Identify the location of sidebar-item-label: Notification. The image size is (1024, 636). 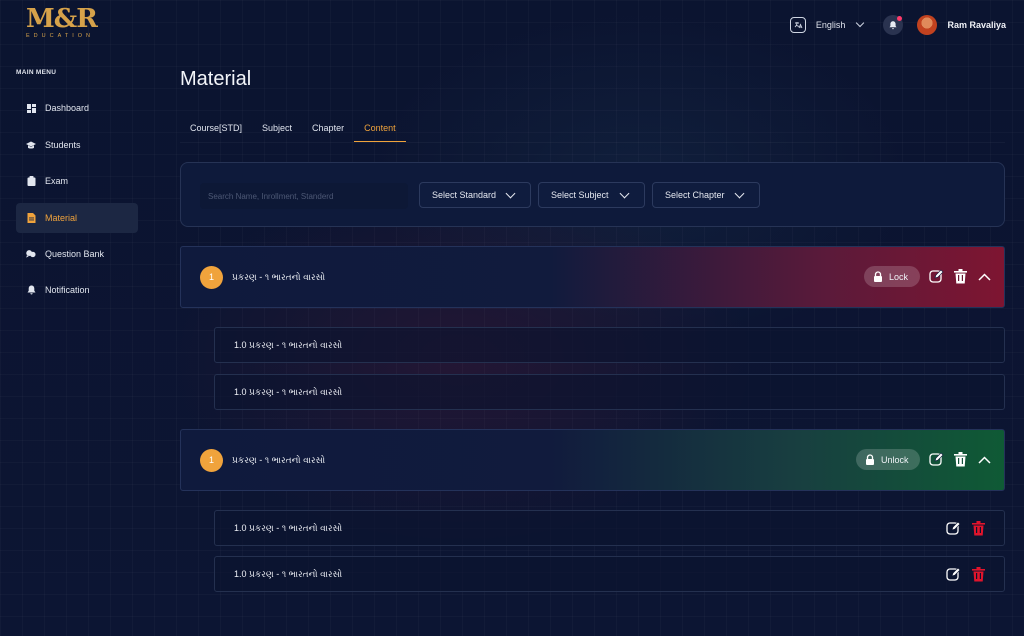
(67, 290).